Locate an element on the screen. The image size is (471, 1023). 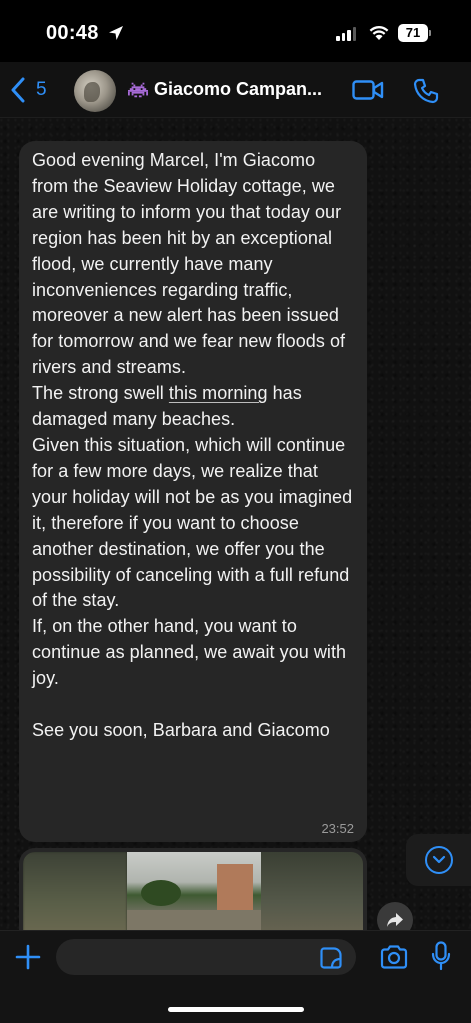
cellular-signal-icon is located at coordinates (346, 34).